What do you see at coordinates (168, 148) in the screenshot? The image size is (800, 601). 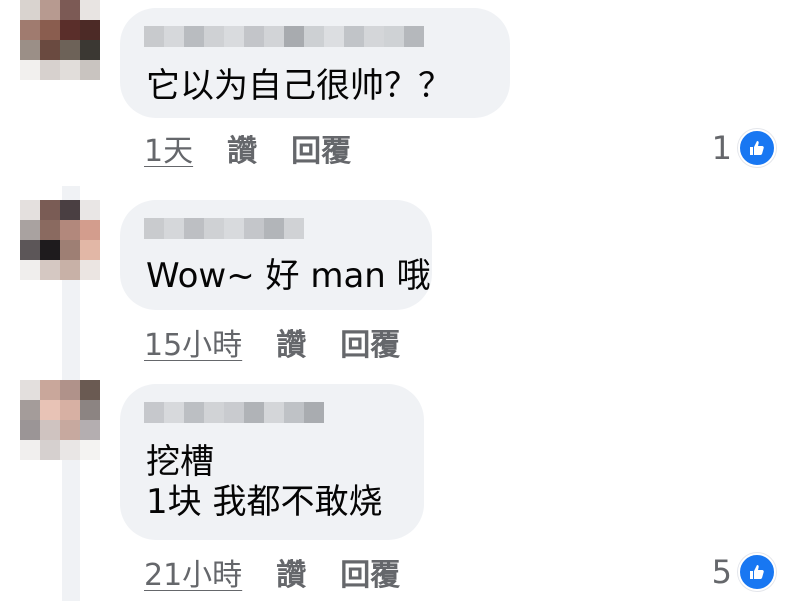 I see `comment-timestamp: 1天` at bounding box center [168, 148].